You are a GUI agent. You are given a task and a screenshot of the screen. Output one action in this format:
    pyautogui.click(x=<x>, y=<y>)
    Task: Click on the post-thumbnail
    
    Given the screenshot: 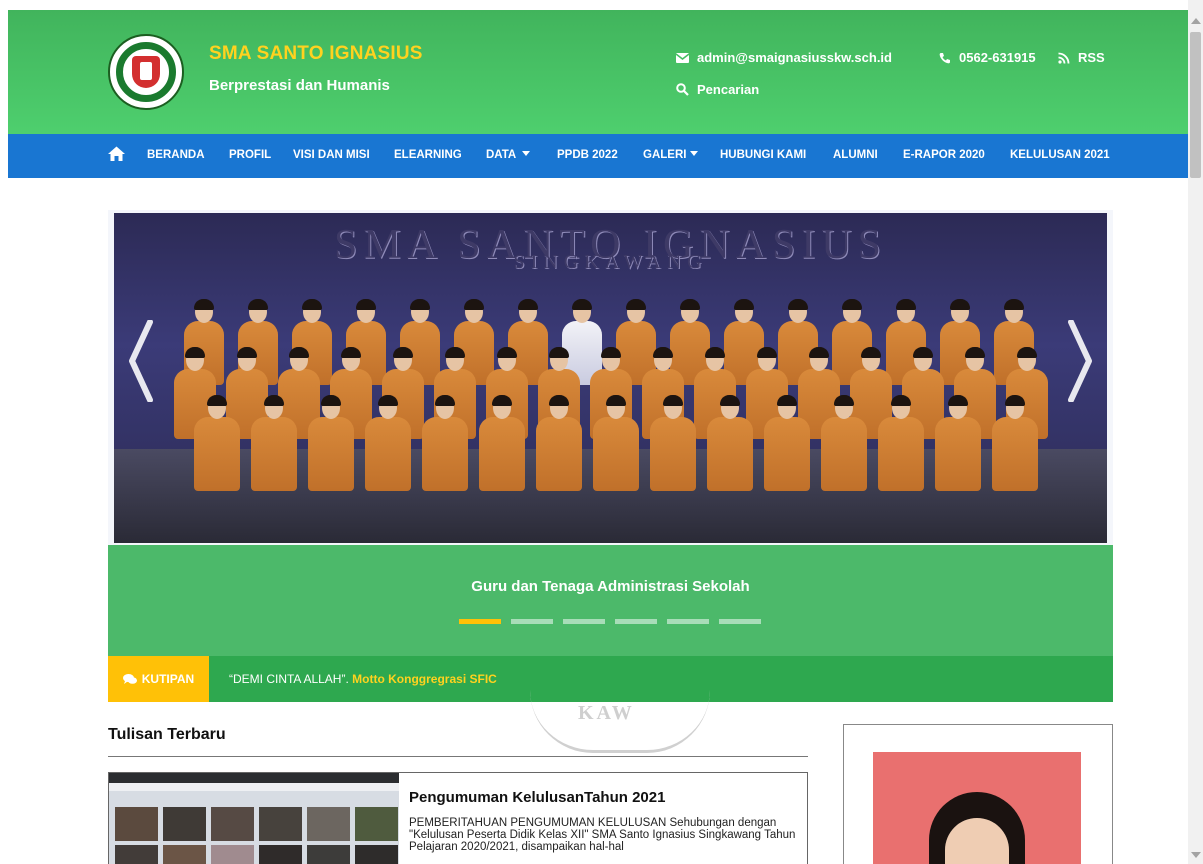 What is the action you would take?
    pyautogui.click(x=254, y=818)
    